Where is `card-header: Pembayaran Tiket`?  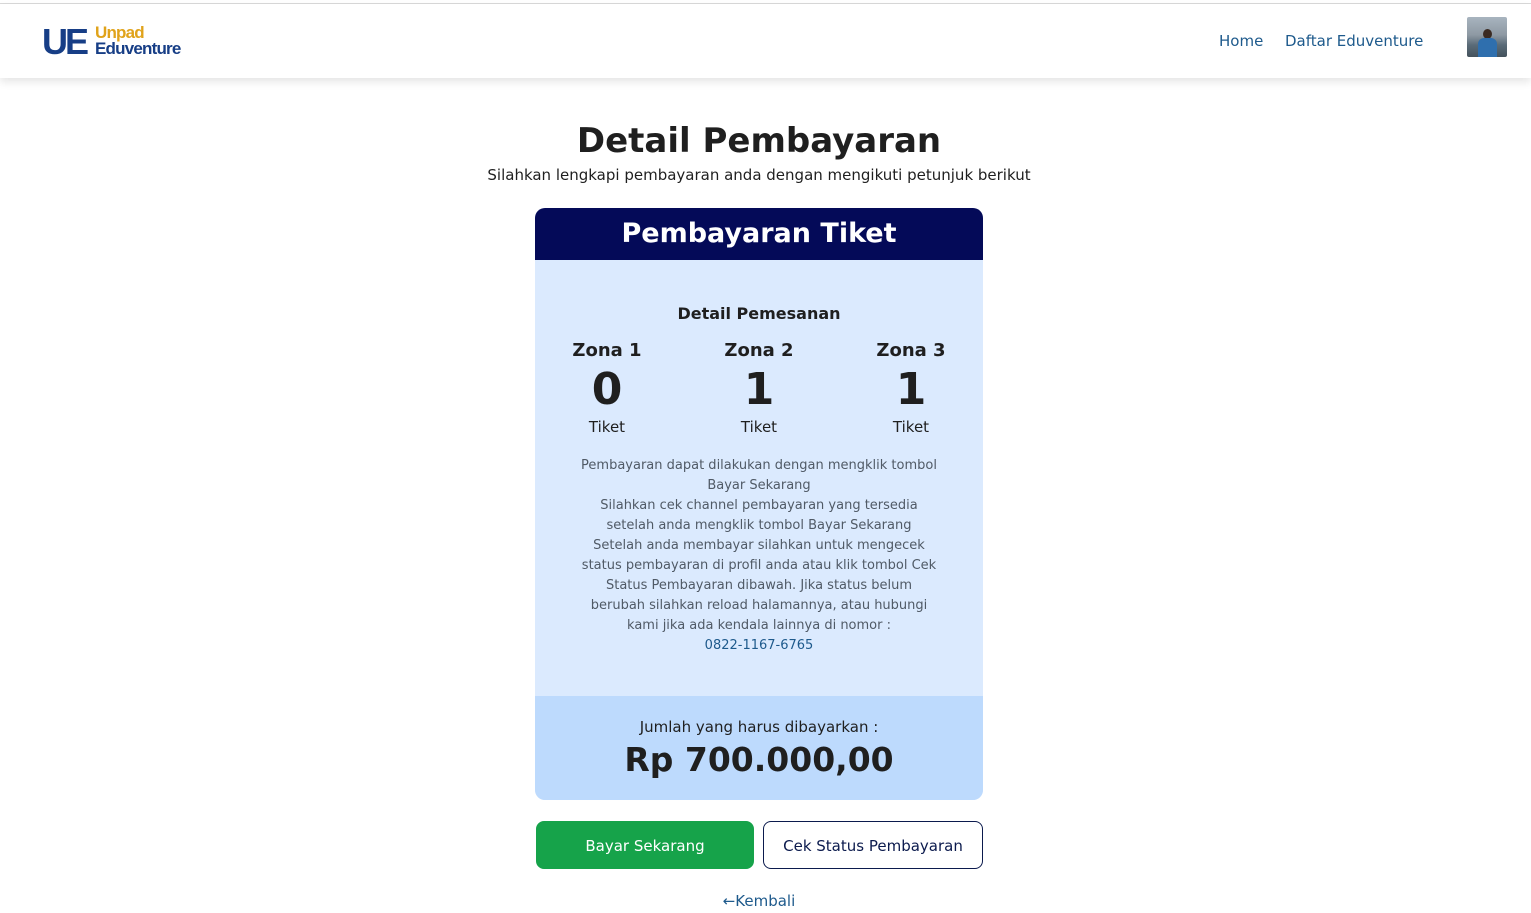 card-header: Pembayaran Tiket is located at coordinates (759, 234).